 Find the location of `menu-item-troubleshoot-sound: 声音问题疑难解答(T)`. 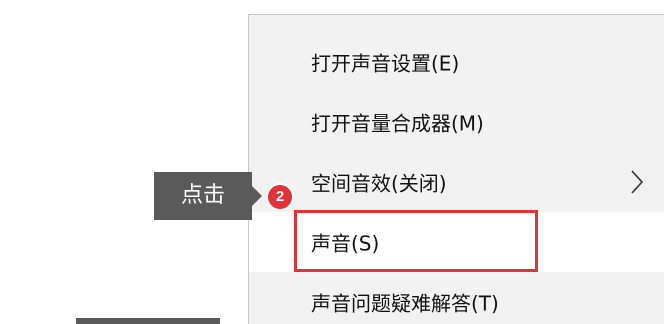

menu-item-troubleshoot-sound: 声音问题疑难解答(T) is located at coordinates (456, 298).